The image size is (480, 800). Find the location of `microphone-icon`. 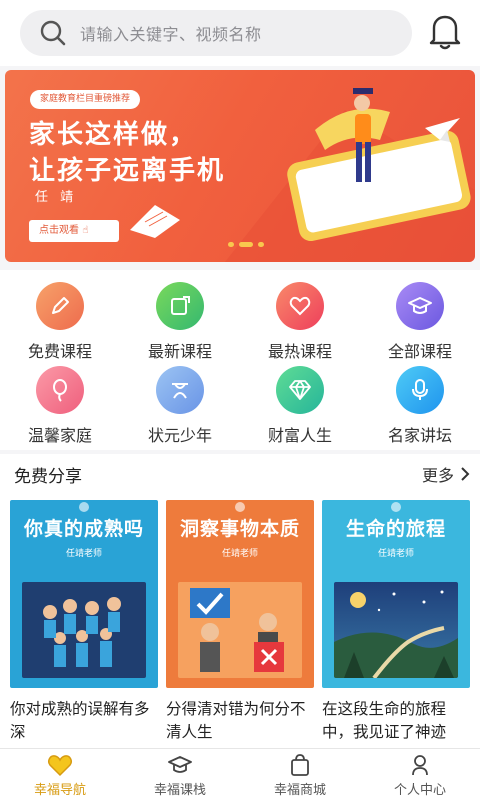

microphone-icon is located at coordinates (420, 390).